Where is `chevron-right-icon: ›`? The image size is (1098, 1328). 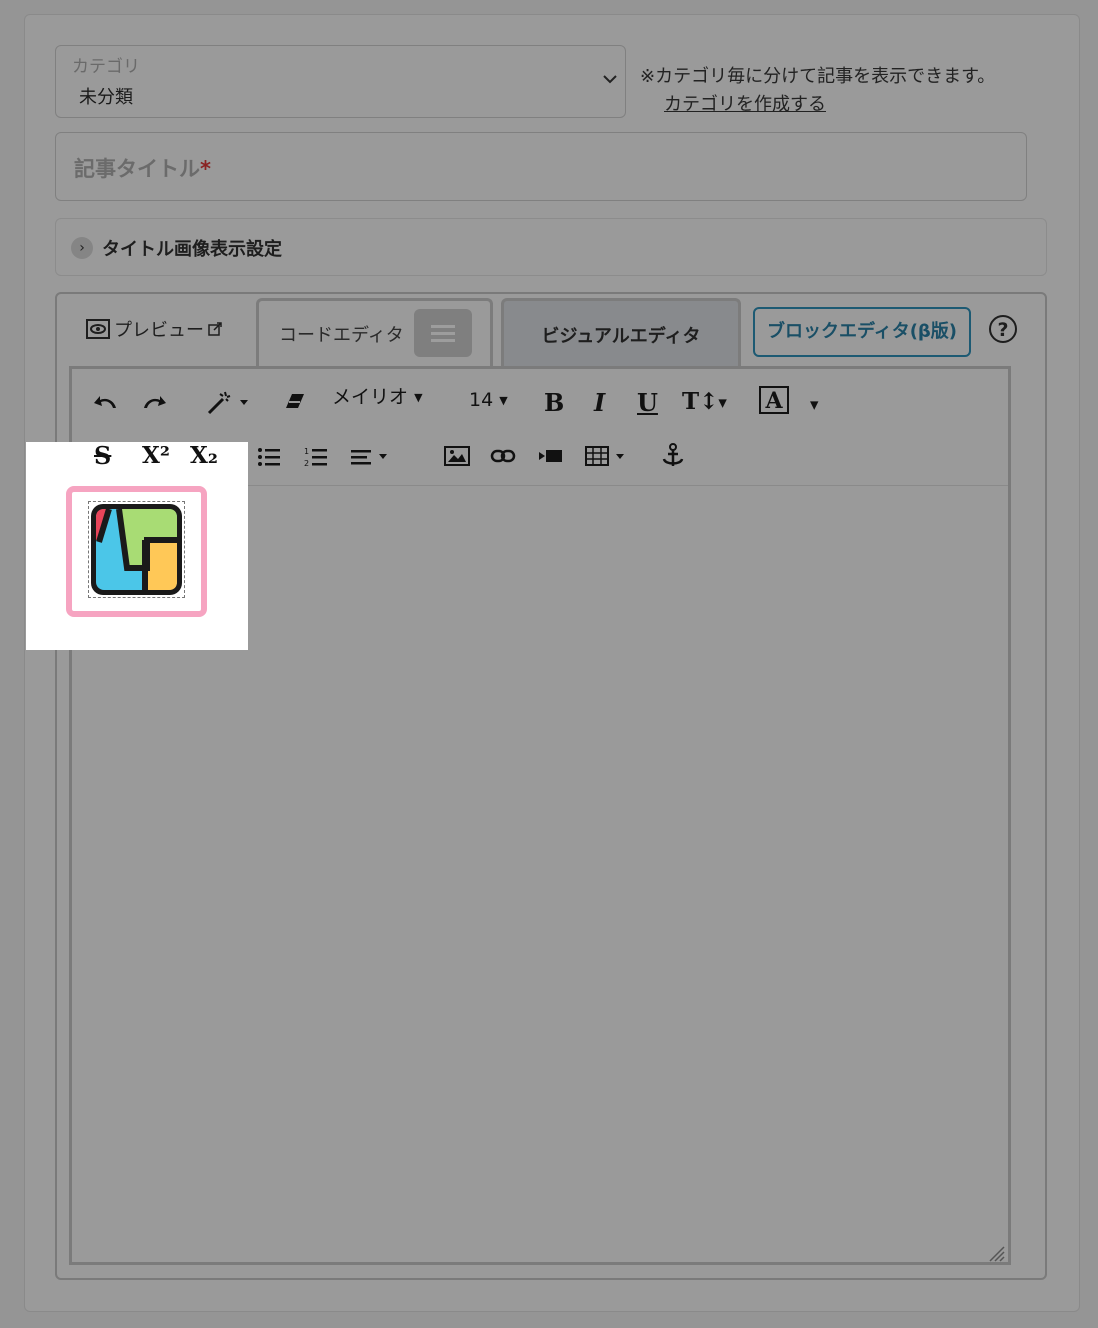
chevron-right-icon: › is located at coordinates (82, 248).